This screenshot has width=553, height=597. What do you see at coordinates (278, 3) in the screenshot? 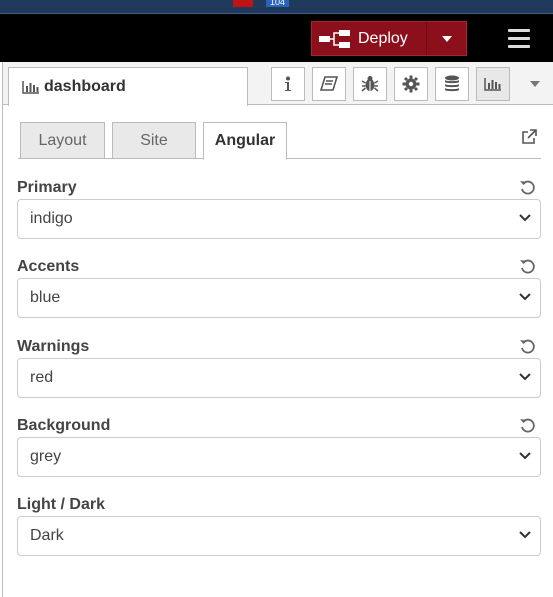
I see `number-badge: 104` at bounding box center [278, 3].